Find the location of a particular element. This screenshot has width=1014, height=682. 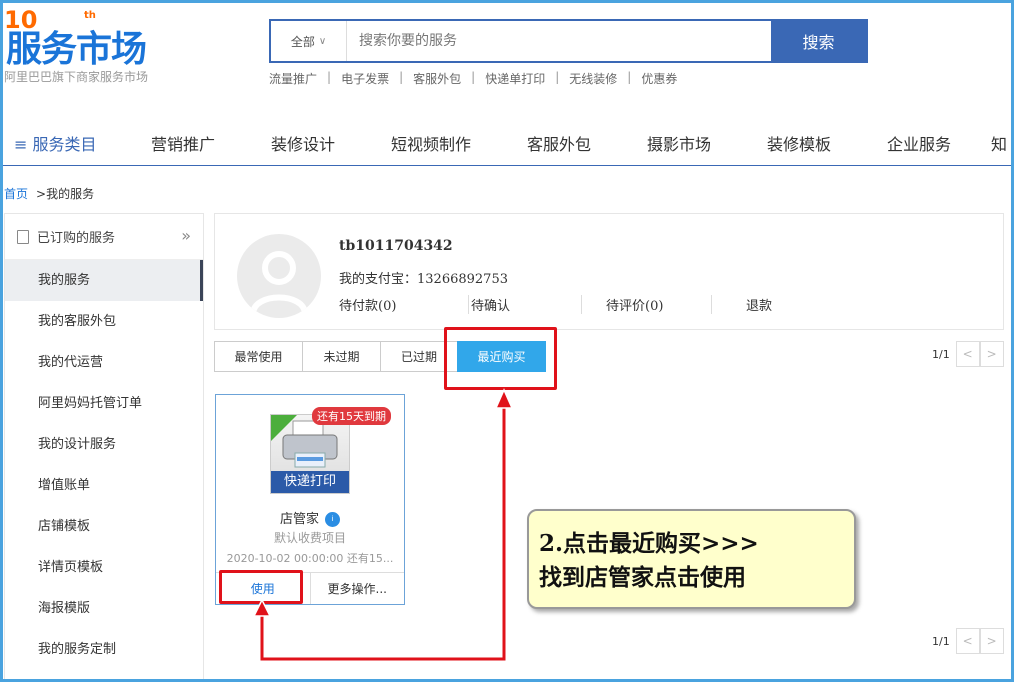

breadcrumb-home: 首页 is located at coordinates (16, 193).